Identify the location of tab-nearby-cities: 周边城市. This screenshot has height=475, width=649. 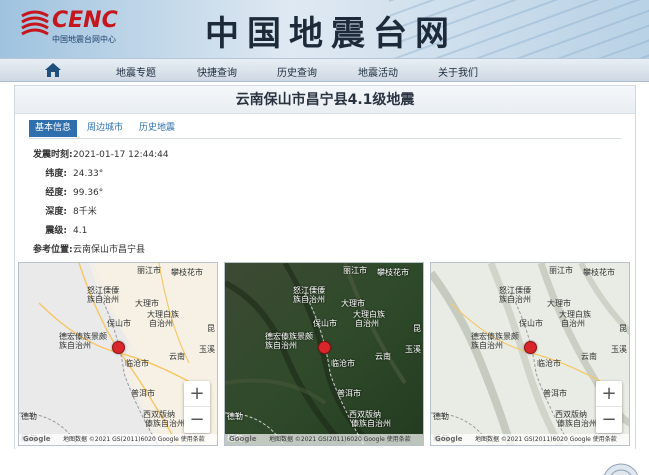
(105, 128).